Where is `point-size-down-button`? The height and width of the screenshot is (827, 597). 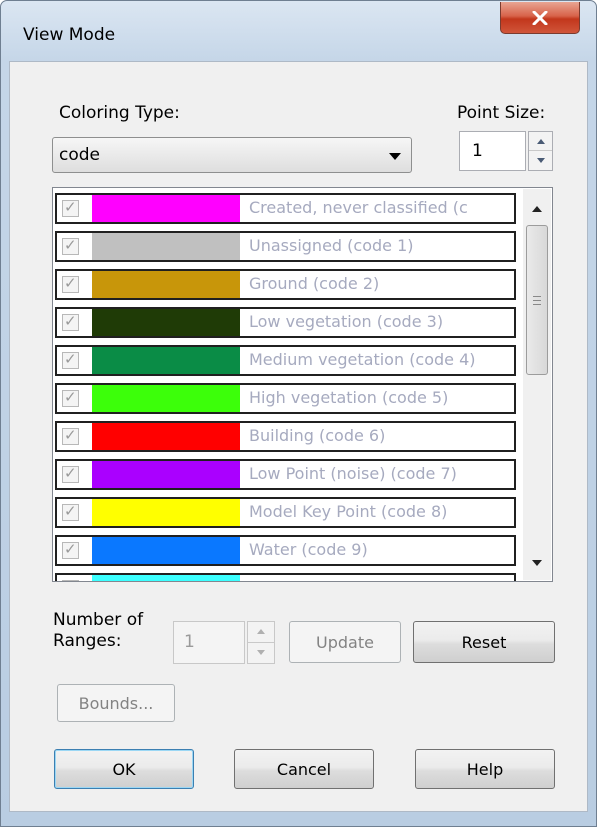 point-size-down-button is located at coordinates (540, 160).